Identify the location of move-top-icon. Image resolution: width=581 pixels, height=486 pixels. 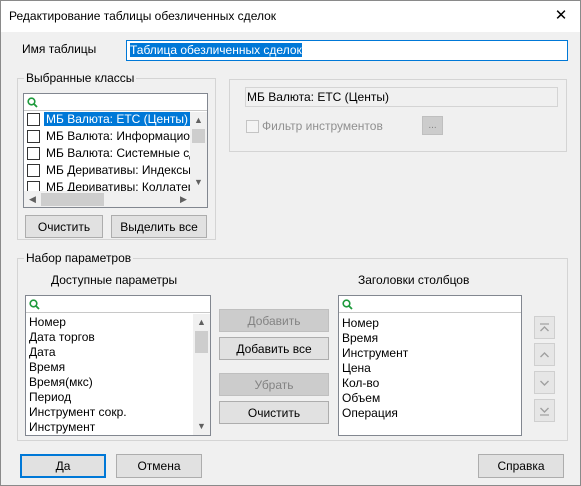
(544, 326).